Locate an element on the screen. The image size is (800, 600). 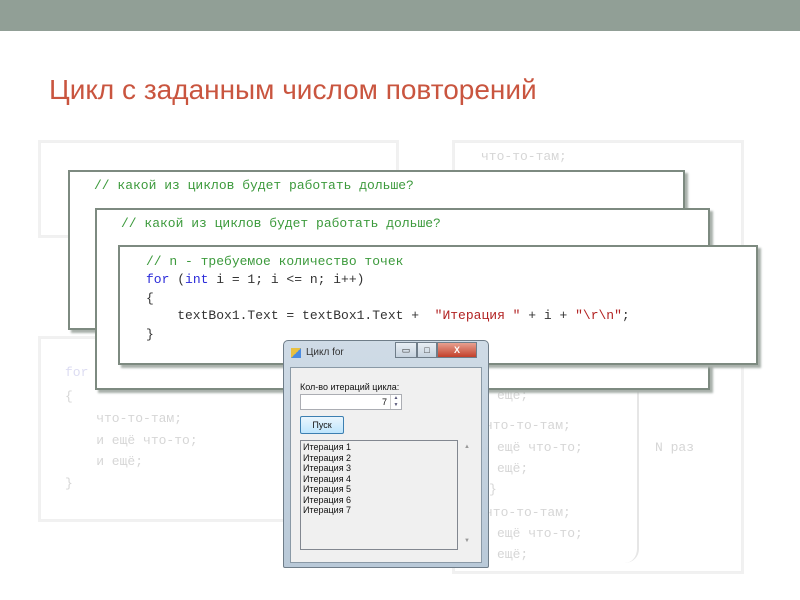
iterations-value: 7 is located at coordinates (384, 402).